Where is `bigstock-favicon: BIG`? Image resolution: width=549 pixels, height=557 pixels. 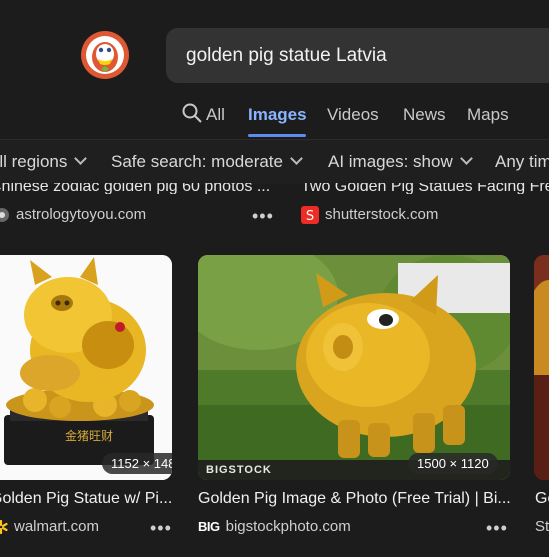 bigstock-favicon: BIG is located at coordinates (209, 527).